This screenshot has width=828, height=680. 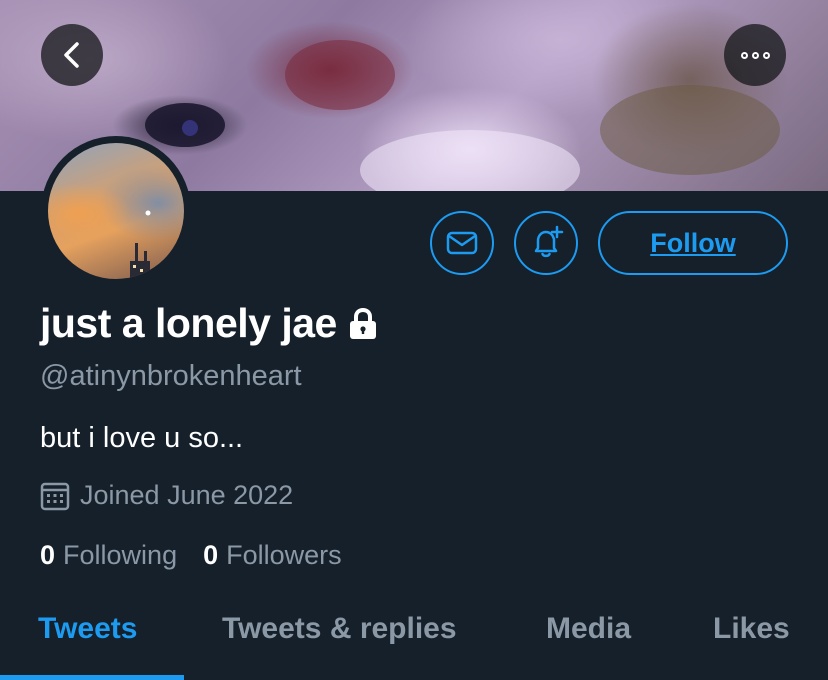 I want to click on following-link: 0 Following, so click(x=108, y=555).